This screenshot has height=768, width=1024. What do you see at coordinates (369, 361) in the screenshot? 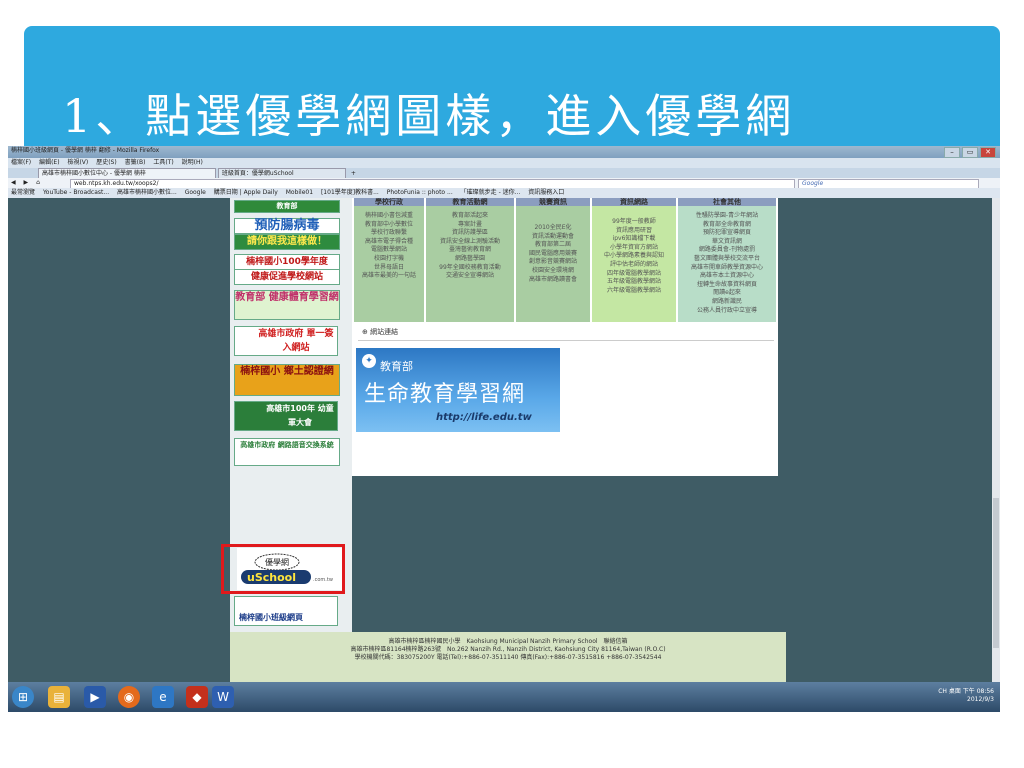
I see `moe-seal-icon: ✦` at bounding box center [369, 361].